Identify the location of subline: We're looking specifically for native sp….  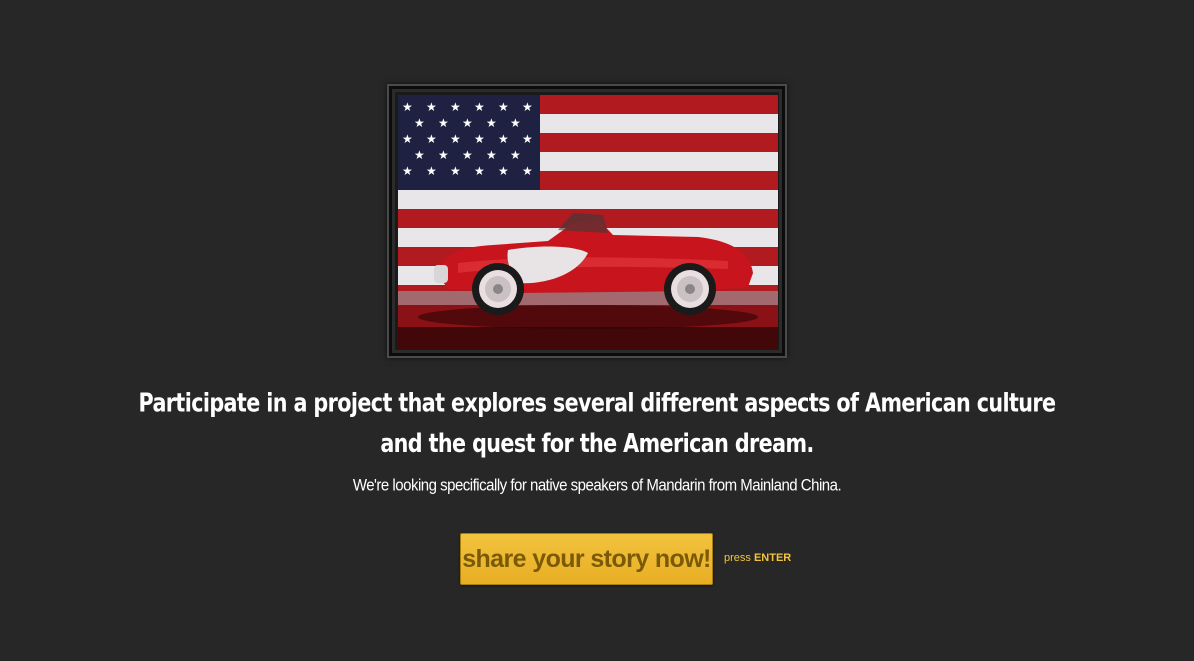
(597, 485).